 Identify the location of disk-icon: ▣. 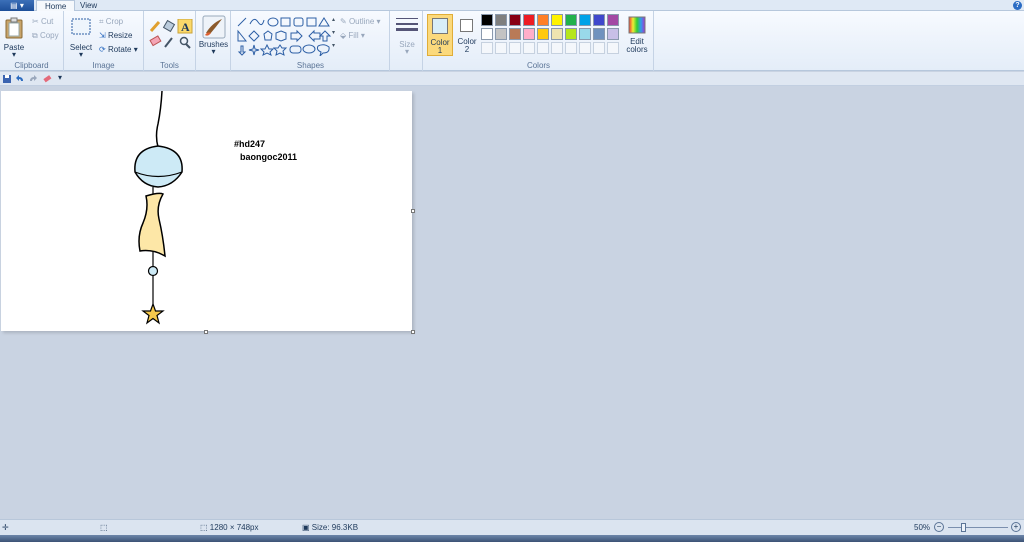
(306, 527).